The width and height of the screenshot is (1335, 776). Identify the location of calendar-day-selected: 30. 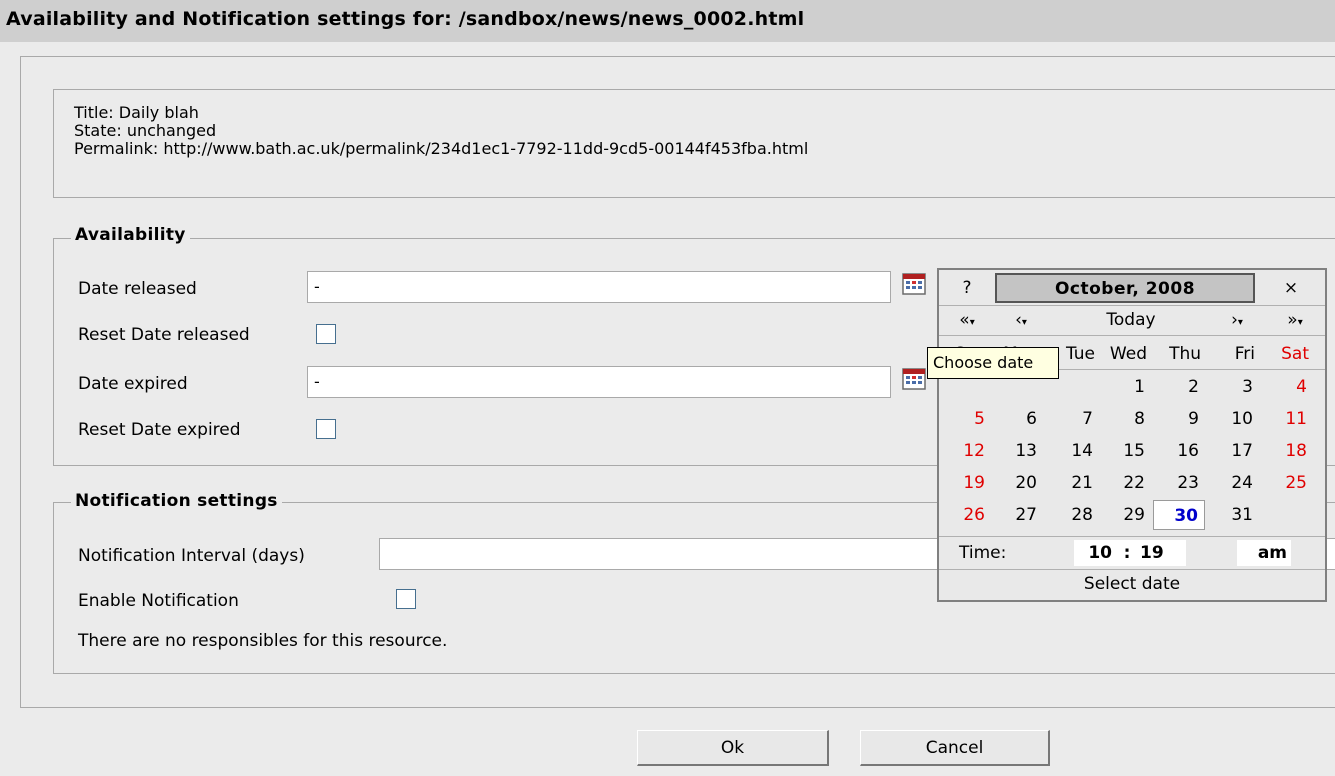
(1179, 515).